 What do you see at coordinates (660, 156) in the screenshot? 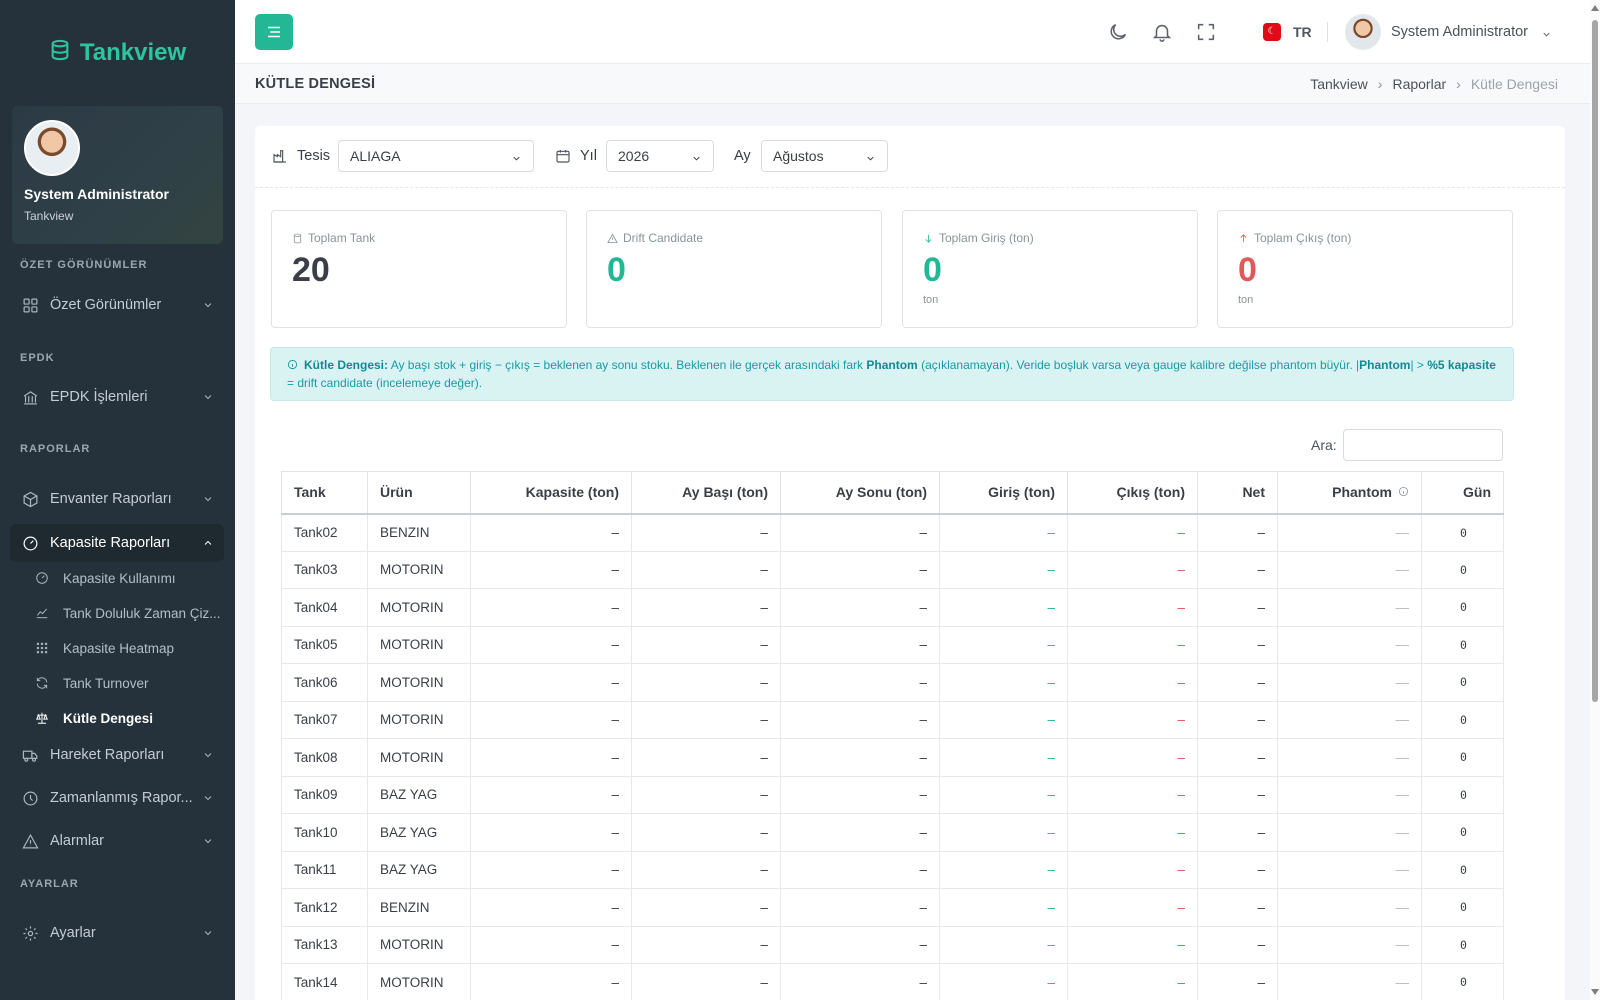
I see `yil-select: 2026` at bounding box center [660, 156].